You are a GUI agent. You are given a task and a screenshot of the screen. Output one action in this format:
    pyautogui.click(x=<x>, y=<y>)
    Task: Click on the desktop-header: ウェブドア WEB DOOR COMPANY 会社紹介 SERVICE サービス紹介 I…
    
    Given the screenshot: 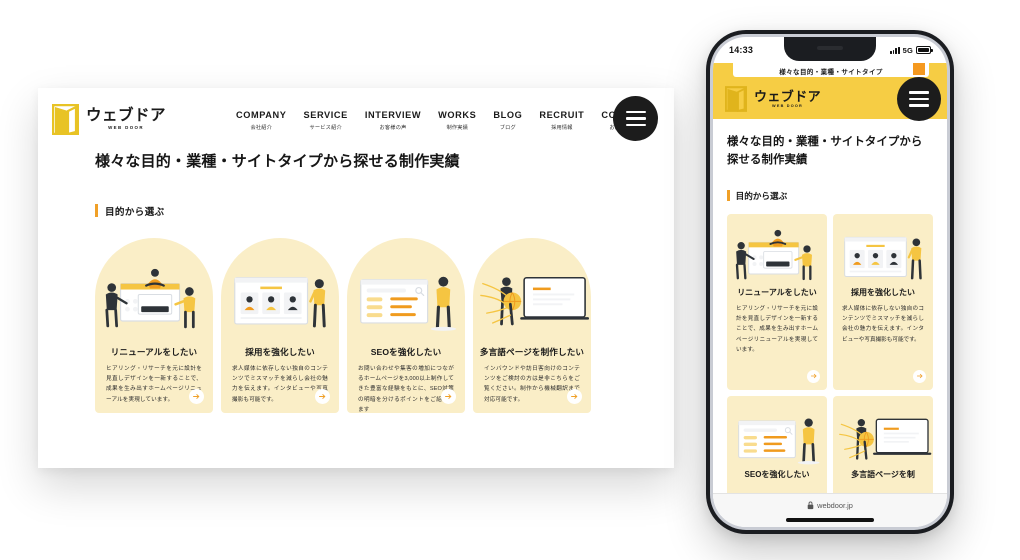 What is the action you would take?
    pyautogui.click(x=356, y=119)
    